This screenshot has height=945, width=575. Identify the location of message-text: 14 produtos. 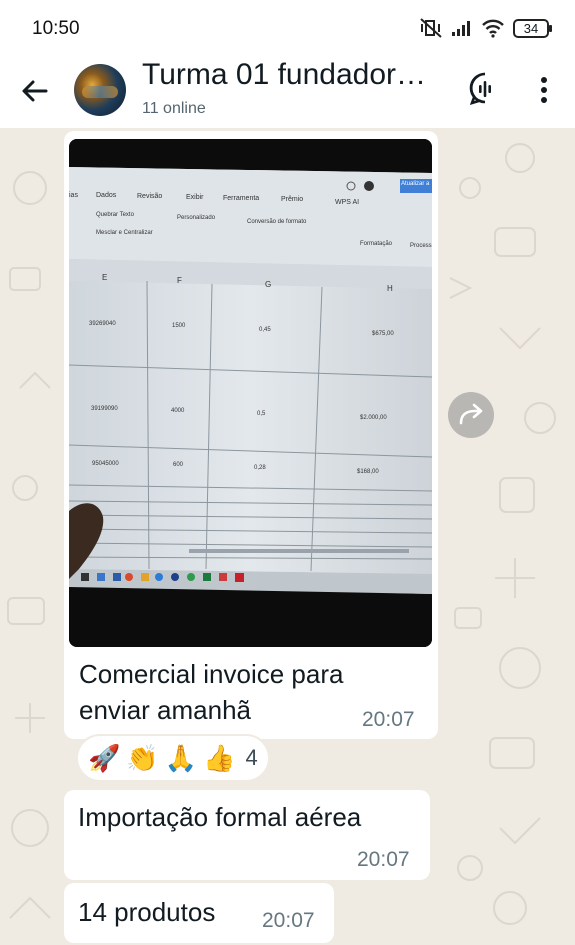
(147, 912).